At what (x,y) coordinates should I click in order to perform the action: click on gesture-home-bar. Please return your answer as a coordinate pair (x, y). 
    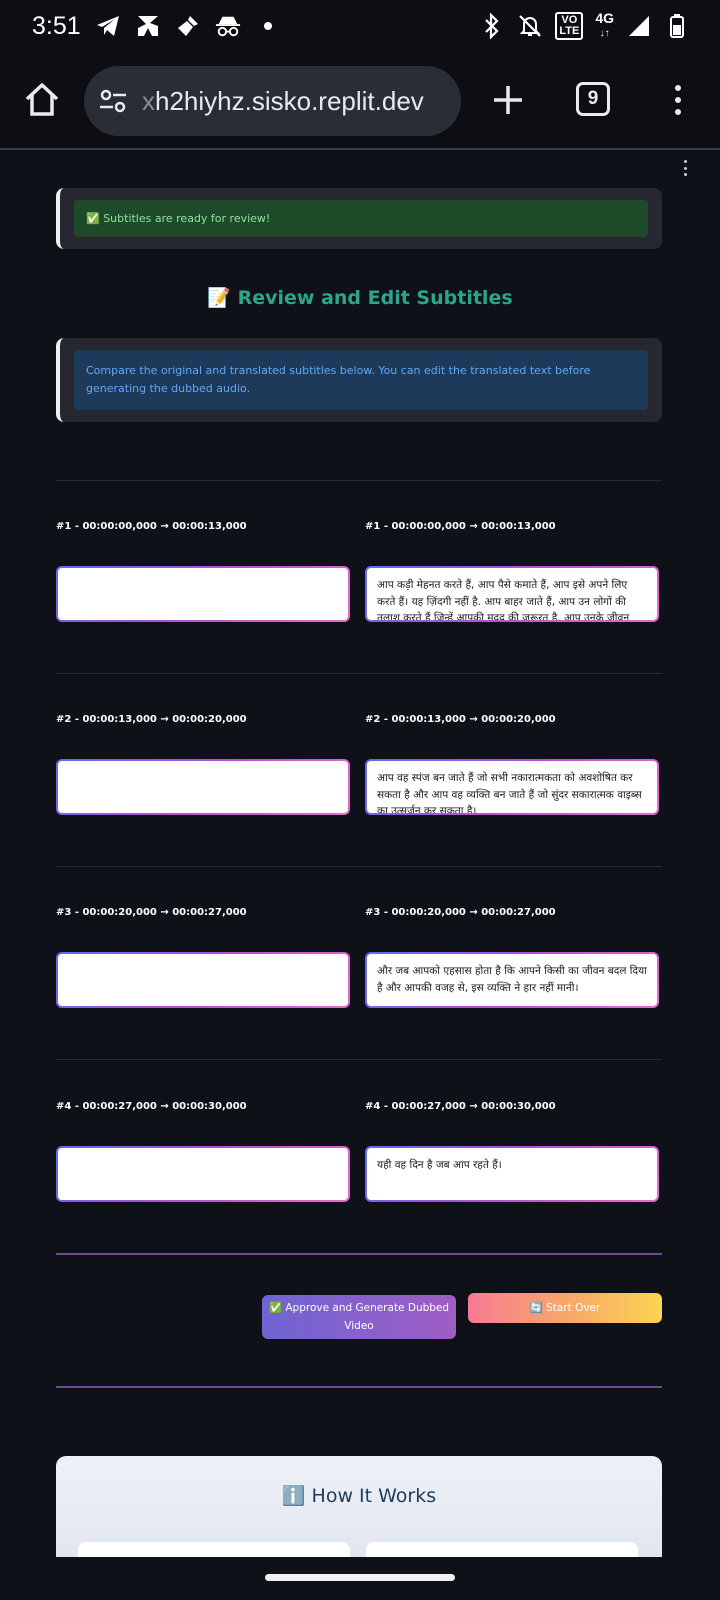
    Looking at the image, I should click on (360, 1577).